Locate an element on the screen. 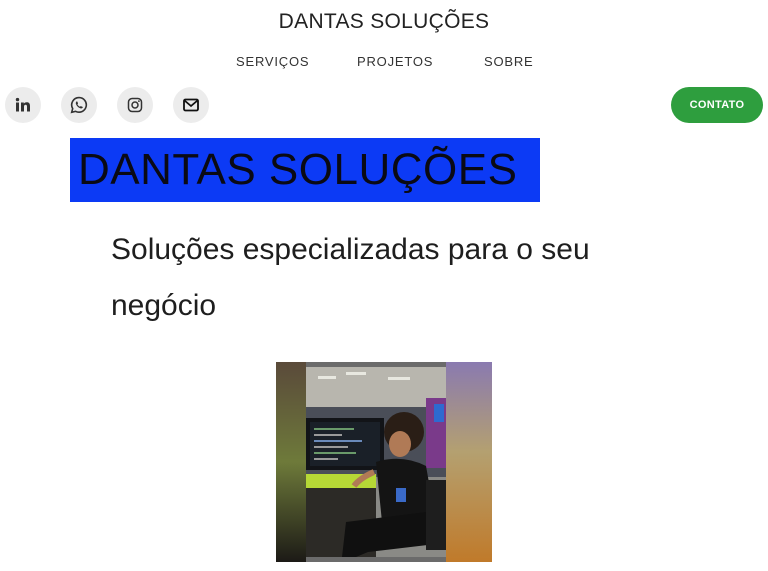  nav-projetos: PROJETOS is located at coordinates (395, 61).